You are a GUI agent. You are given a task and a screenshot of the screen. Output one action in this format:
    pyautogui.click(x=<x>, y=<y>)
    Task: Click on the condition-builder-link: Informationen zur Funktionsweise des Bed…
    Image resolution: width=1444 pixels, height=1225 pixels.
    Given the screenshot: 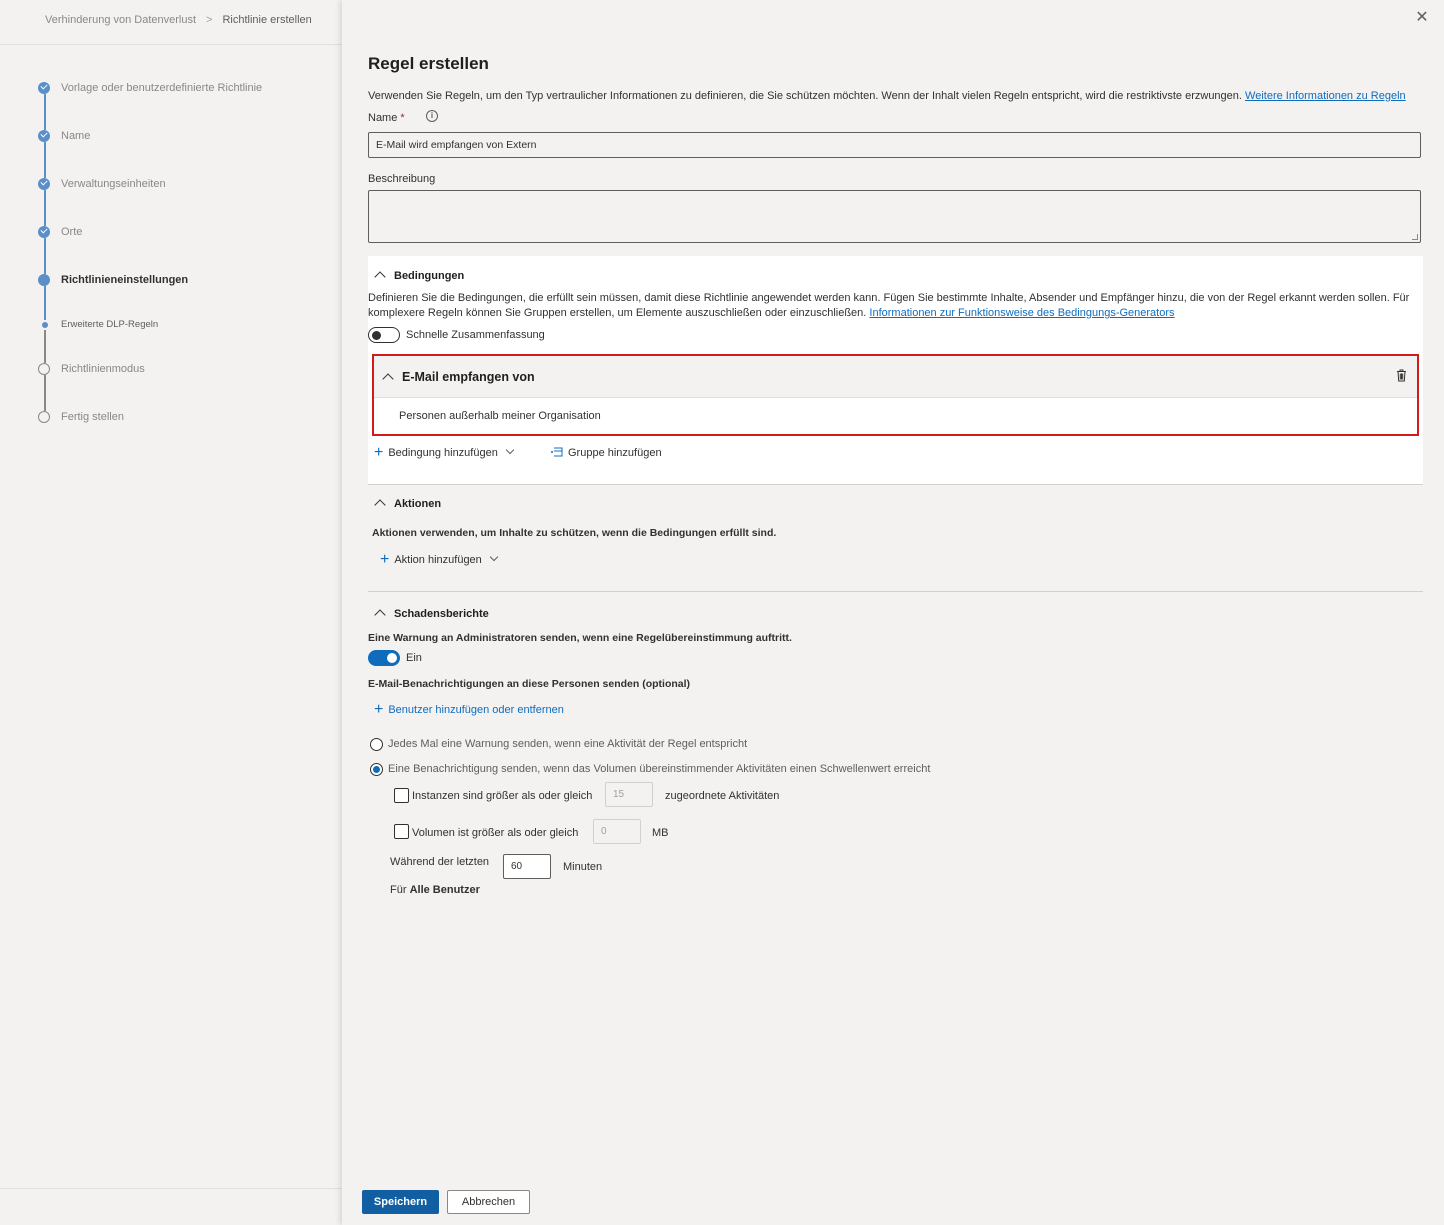 What is the action you would take?
    pyautogui.click(x=1021, y=313)
    